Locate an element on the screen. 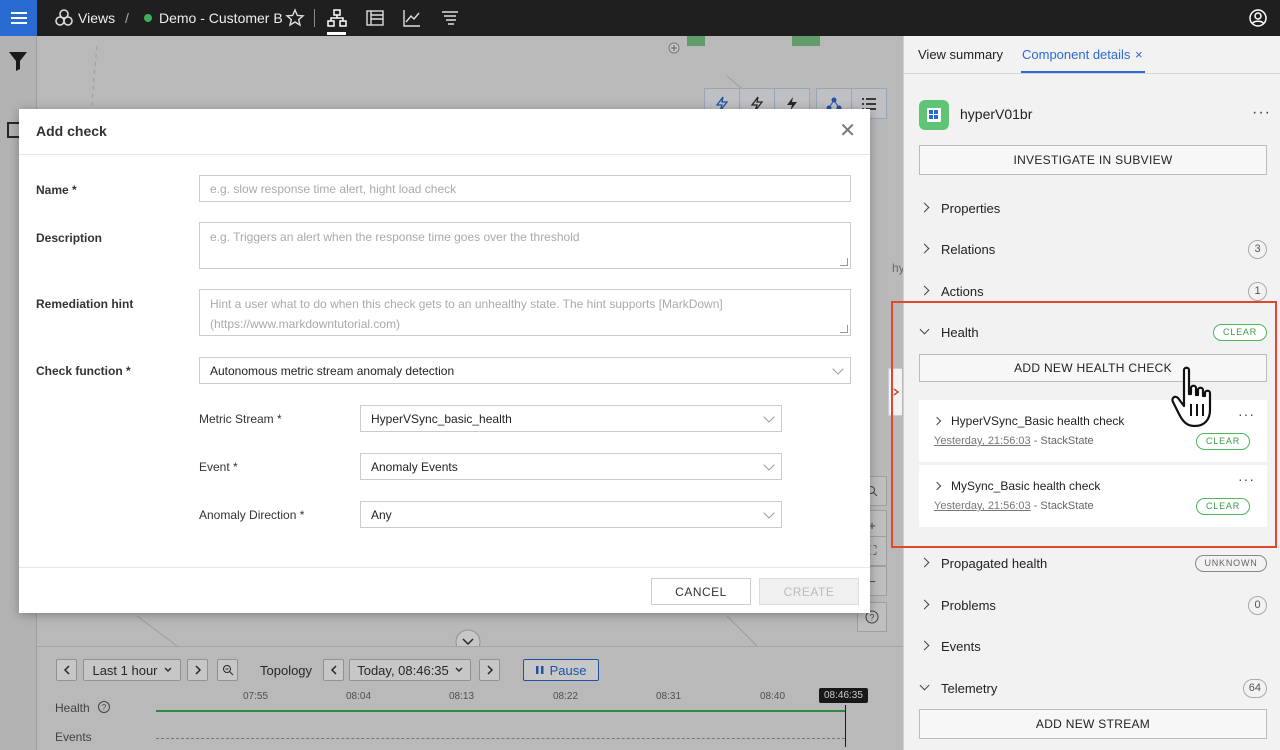  section-label: Actions is located at coordinates (962, 291).